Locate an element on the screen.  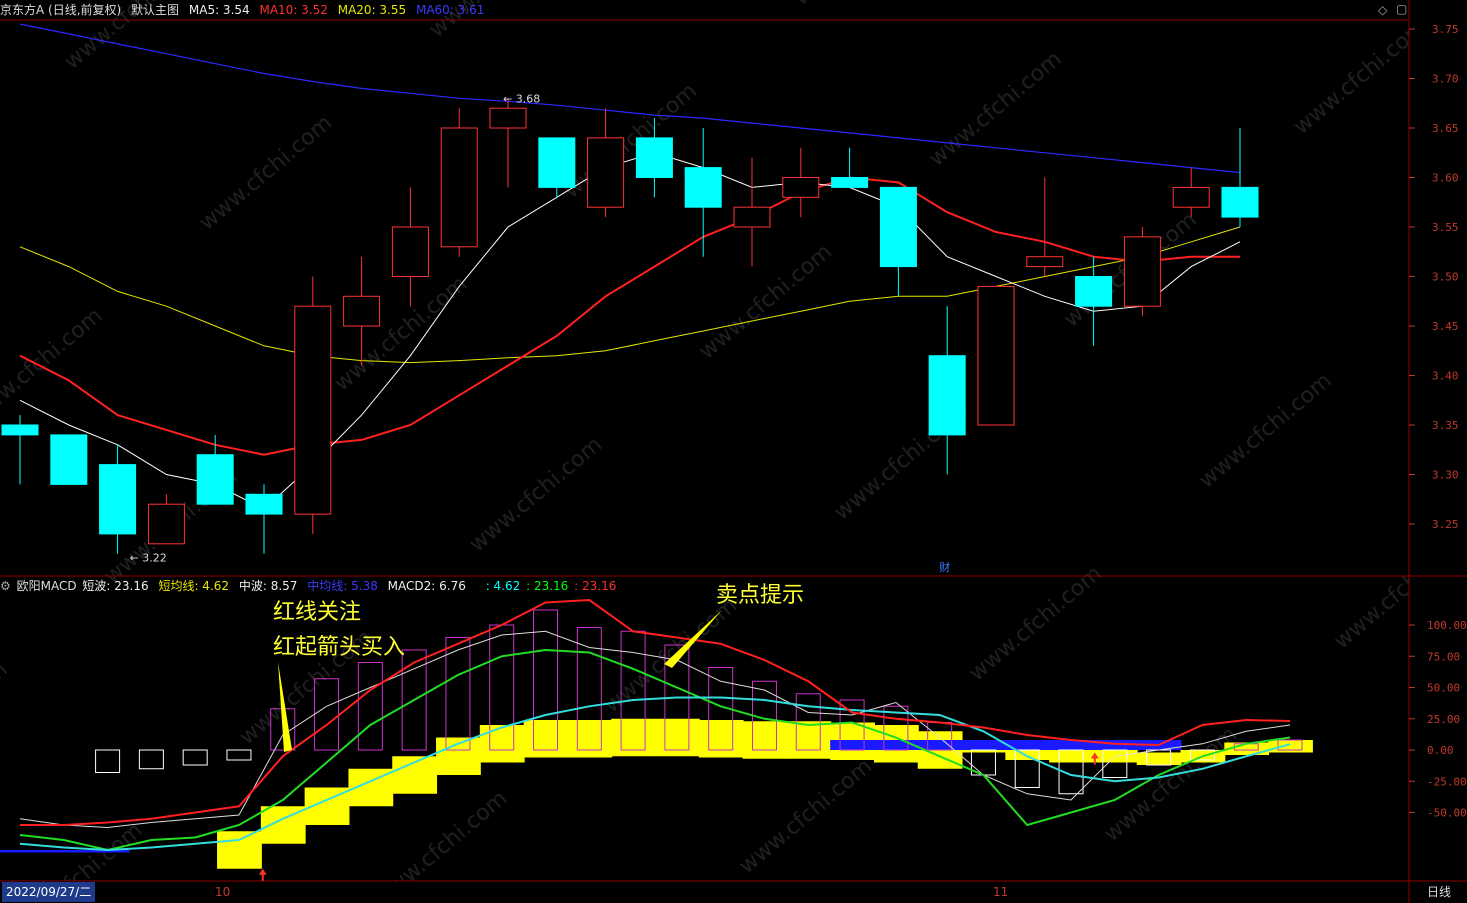
macd-tick-label: 100.00 is located at coordinates (1447, 625).